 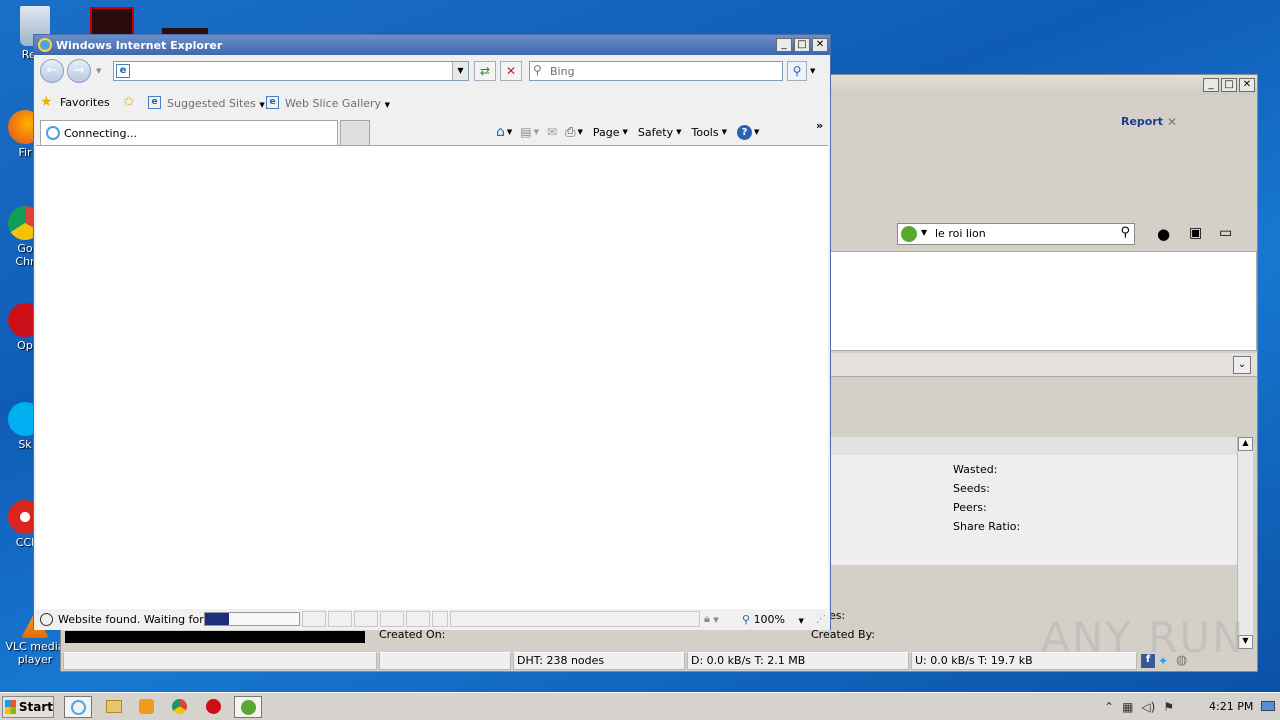 What do you see at coordinates (1148, 707) in the screenshot?
I see `volume-icon: ◁)` at bounding box center [1148, 707].